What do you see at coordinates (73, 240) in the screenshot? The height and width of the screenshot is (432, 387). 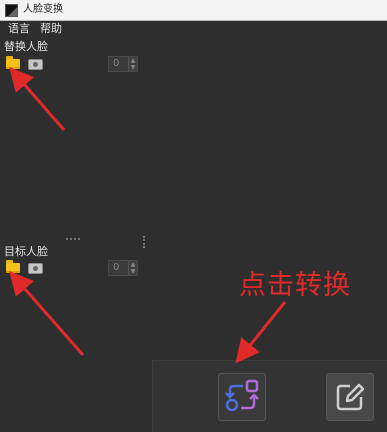 I see `splitter-handle` at bounding box center [73, 240].